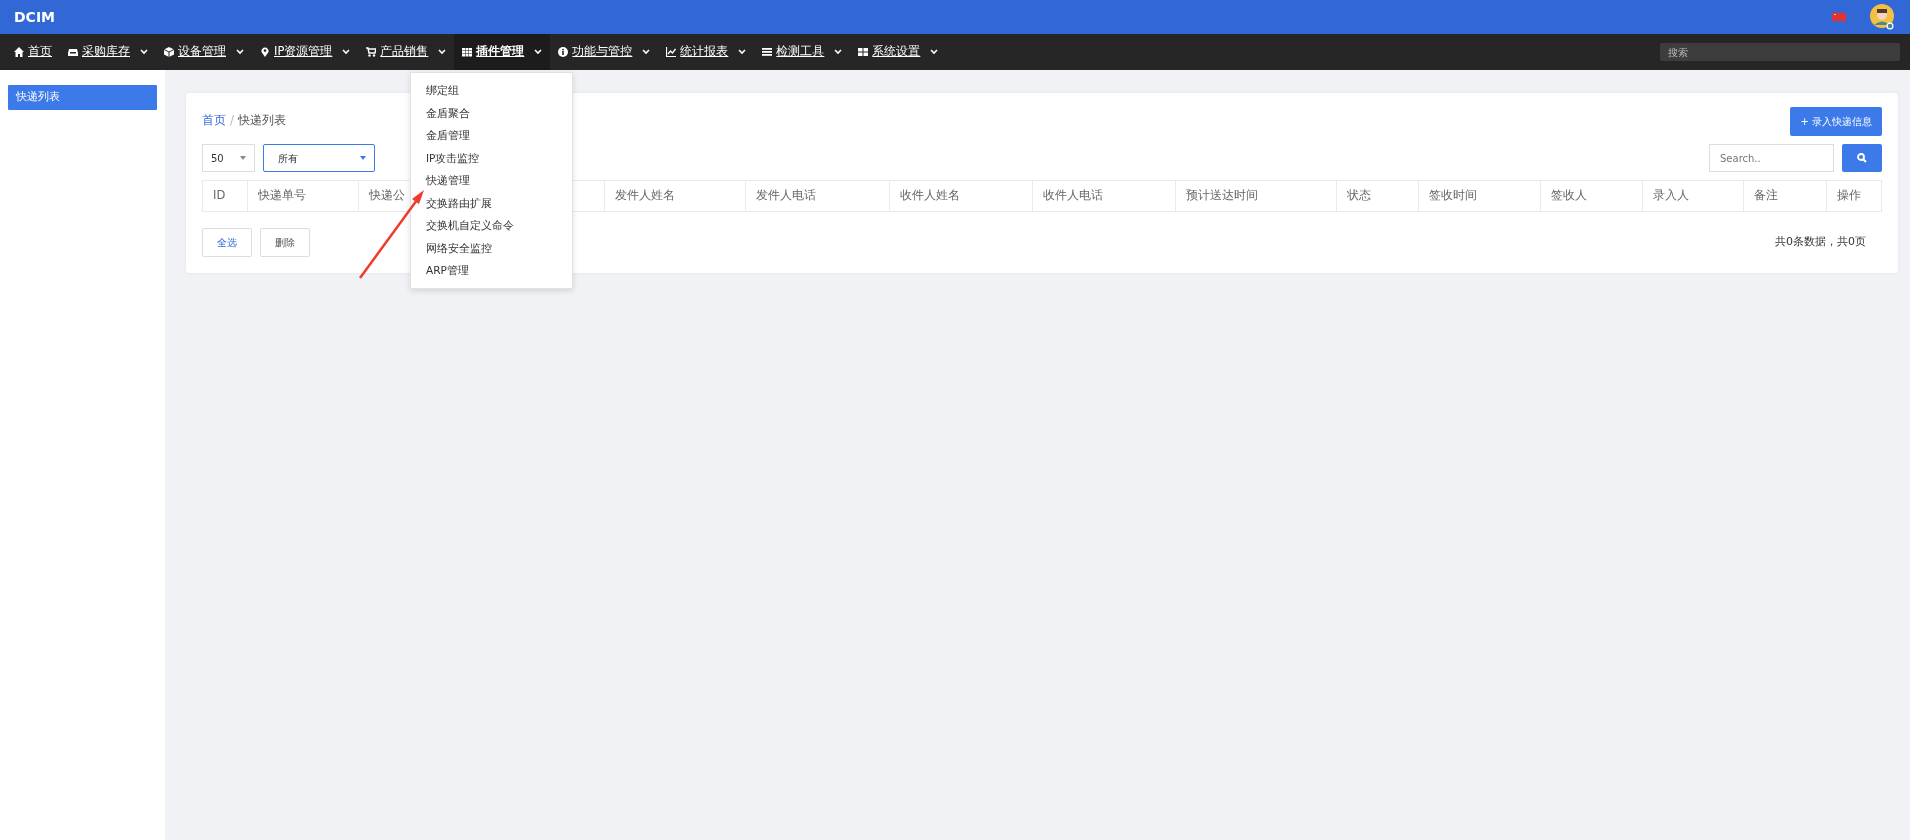 This screenshot has height=840, width=1910. Describe the element at coordinates (33, 52) in the screenshot. I see `nav-item: 首页` at that location.